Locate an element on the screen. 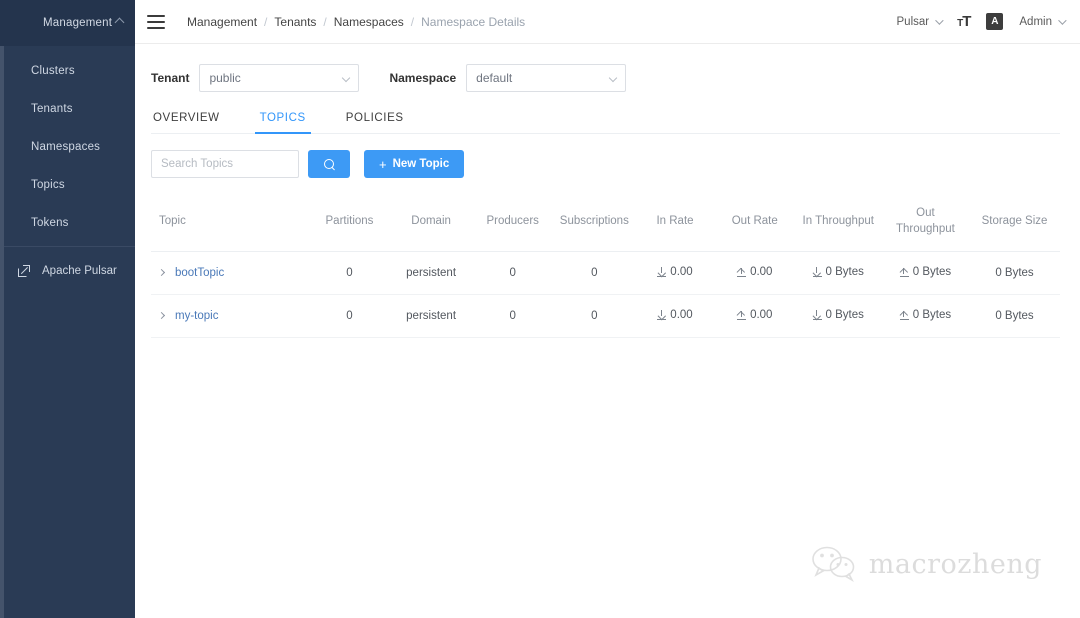  grid-icon is located at coordinates (24, 23).